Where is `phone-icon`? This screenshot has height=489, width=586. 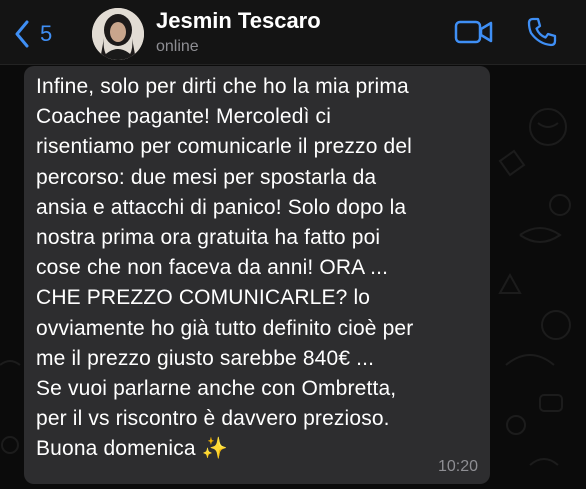
phone-icon is located at coordinates (542, 32).